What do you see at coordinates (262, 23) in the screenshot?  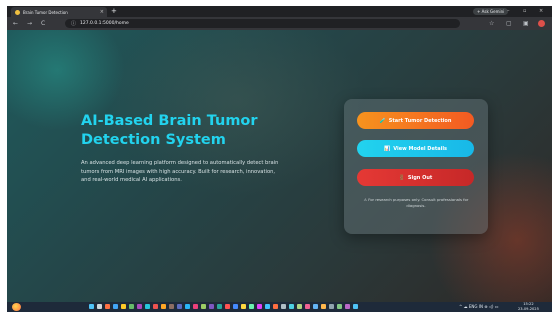 I see `address-bar: ⓘ 127.0.0.1:5000/home` at bounding box center [262, 23].